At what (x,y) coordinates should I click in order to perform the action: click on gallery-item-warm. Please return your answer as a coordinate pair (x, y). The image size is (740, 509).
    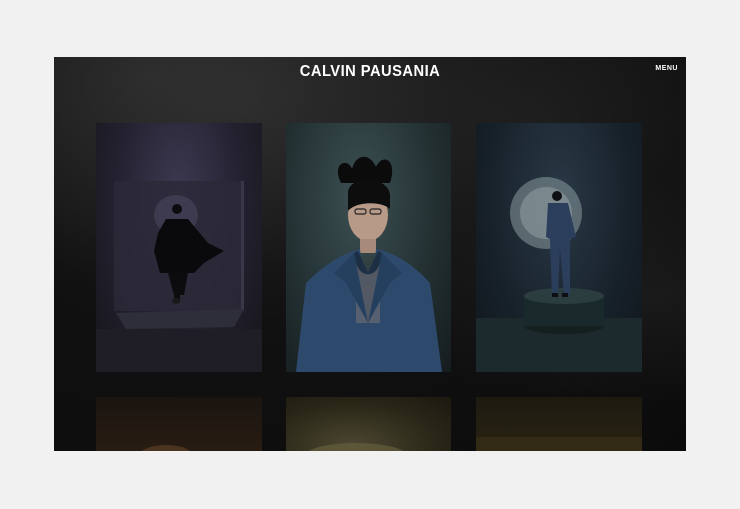
    Looking at the image, I should click on (179, 424).